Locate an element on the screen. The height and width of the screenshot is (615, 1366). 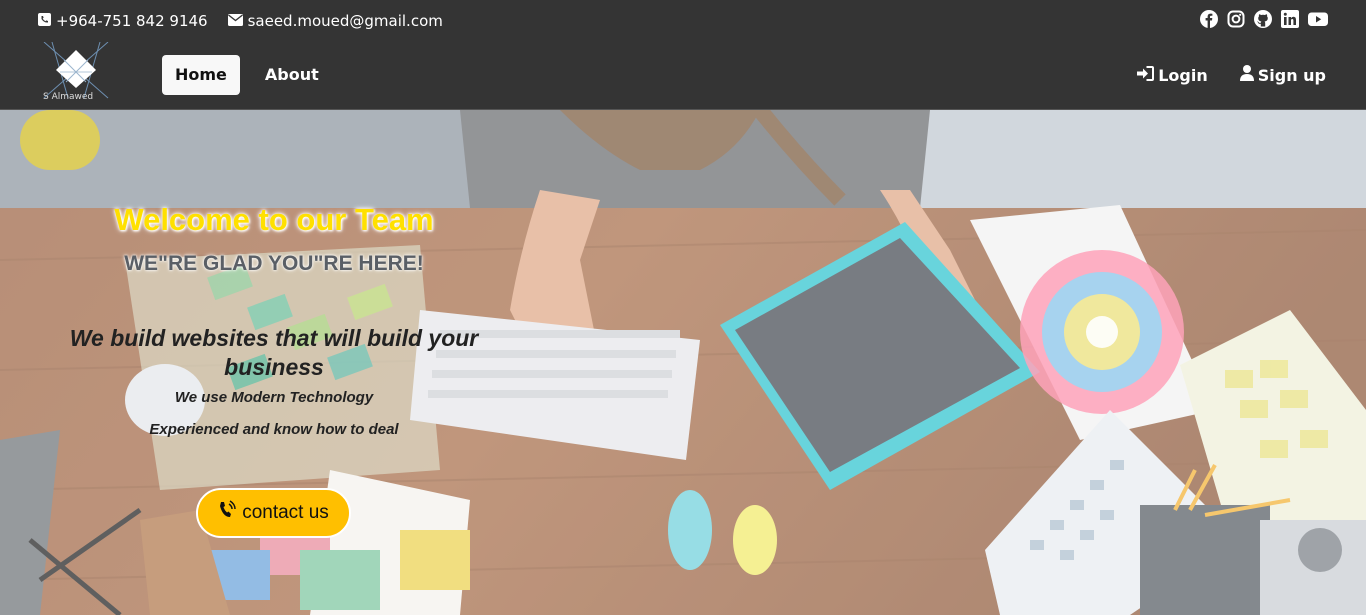
hero-experience-line: Experienced and know how to deal is located at coordinates (274, 429).